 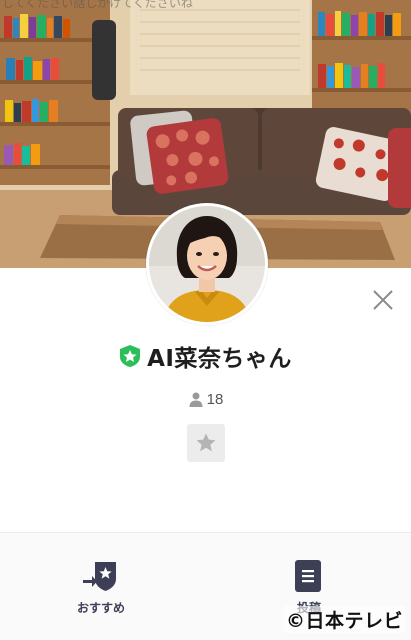 What do you see at coordinates (196, 399) in the screenshot?
I see `person-icon` at bounding box center [196, 399].